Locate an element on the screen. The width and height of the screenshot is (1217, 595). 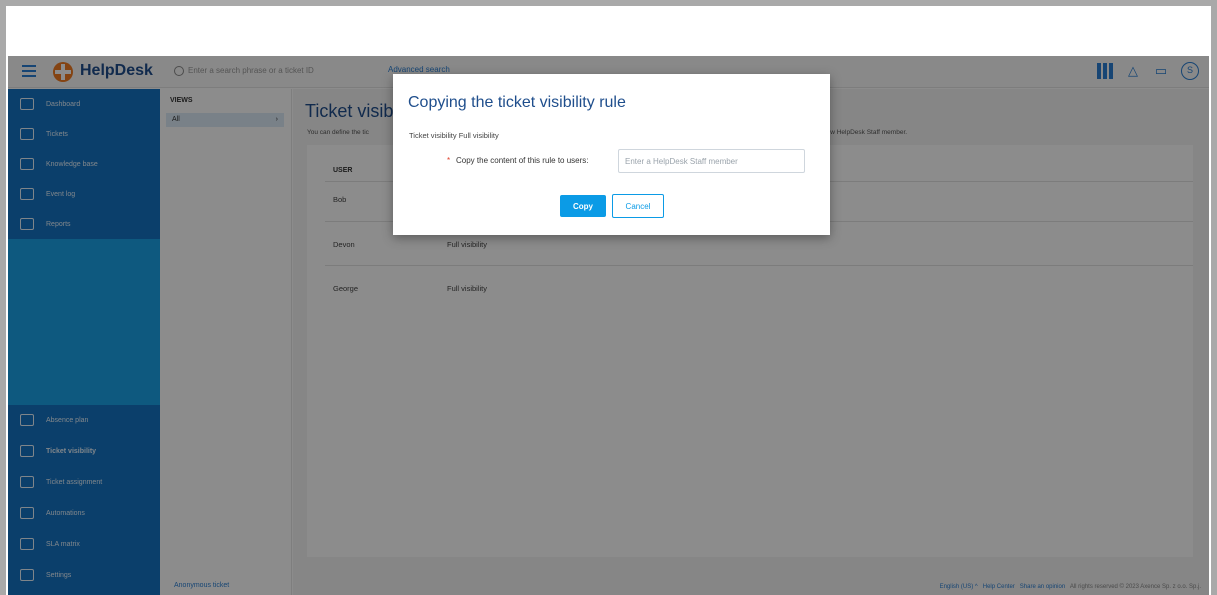
dialog-title: Copying the ticket visibility rule is located at coordinates (517, 102).